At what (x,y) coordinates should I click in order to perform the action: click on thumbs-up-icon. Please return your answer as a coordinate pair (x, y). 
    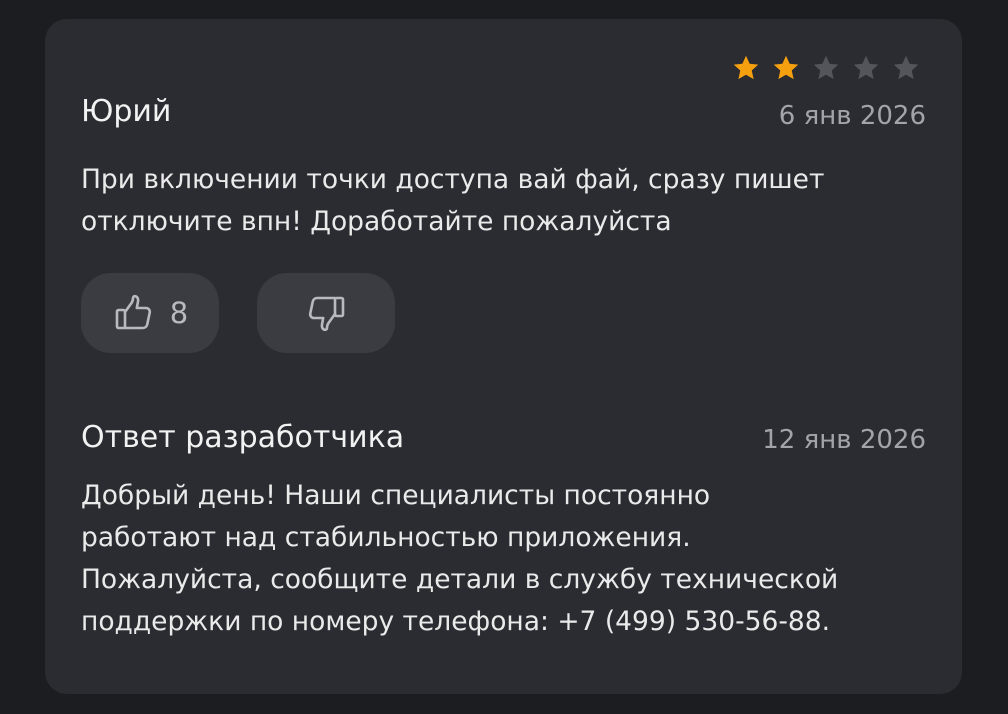
    Looking at the image, I should click on (134, 313).